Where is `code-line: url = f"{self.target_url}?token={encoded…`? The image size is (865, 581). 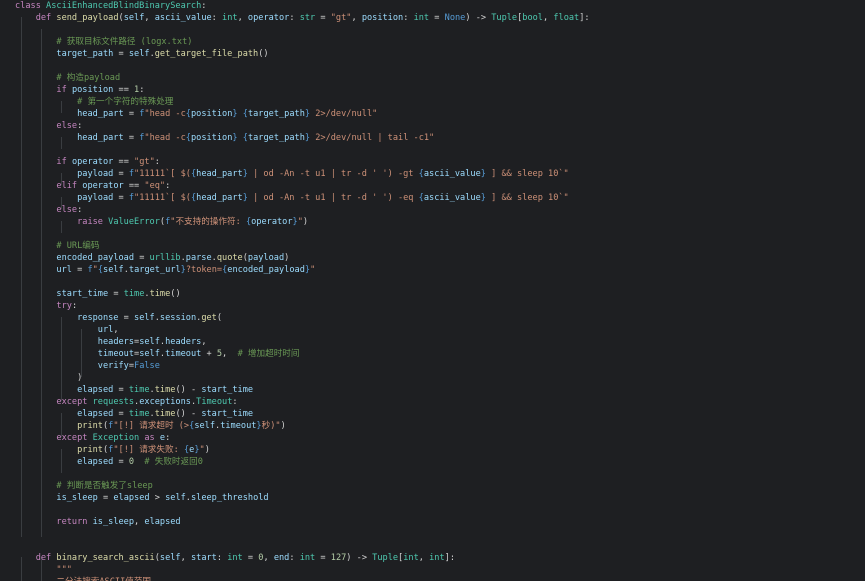
code-line: url = f"{self.target_url}?token={encoded… is located at coordinates (165, 270).